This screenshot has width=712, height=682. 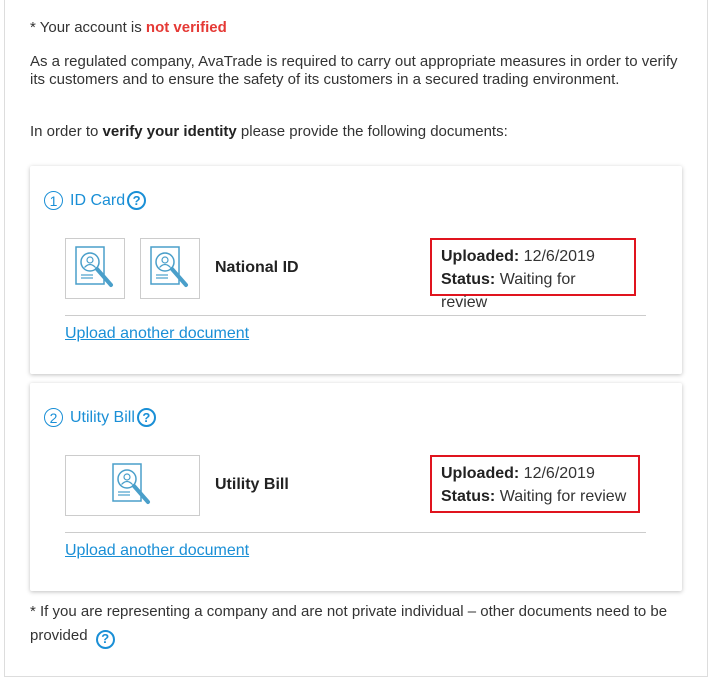 What do you see at coordinates (257, 267) in the screenshot?
I see `document-name: National ID` at bounding box center [257, 267].